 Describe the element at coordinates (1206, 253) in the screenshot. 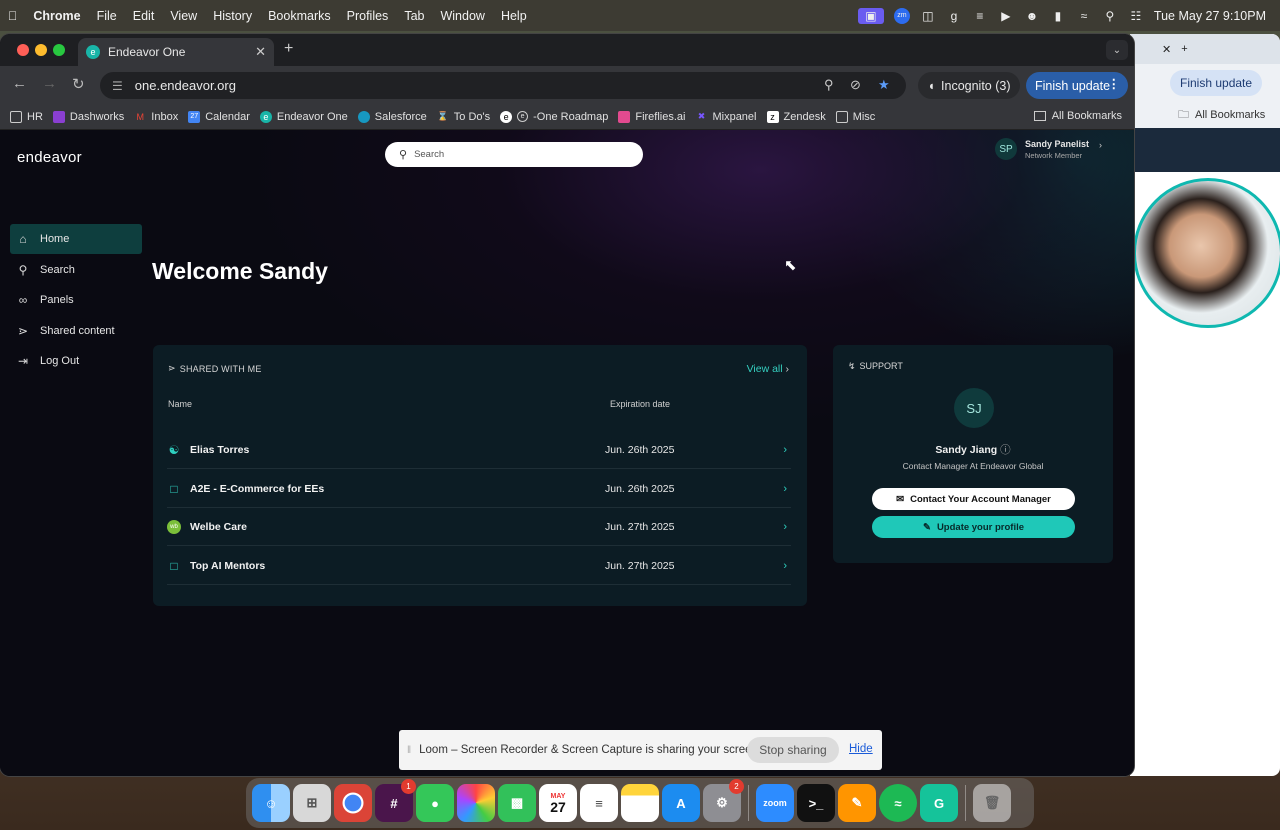

I see `webcam-bubble` at that location.